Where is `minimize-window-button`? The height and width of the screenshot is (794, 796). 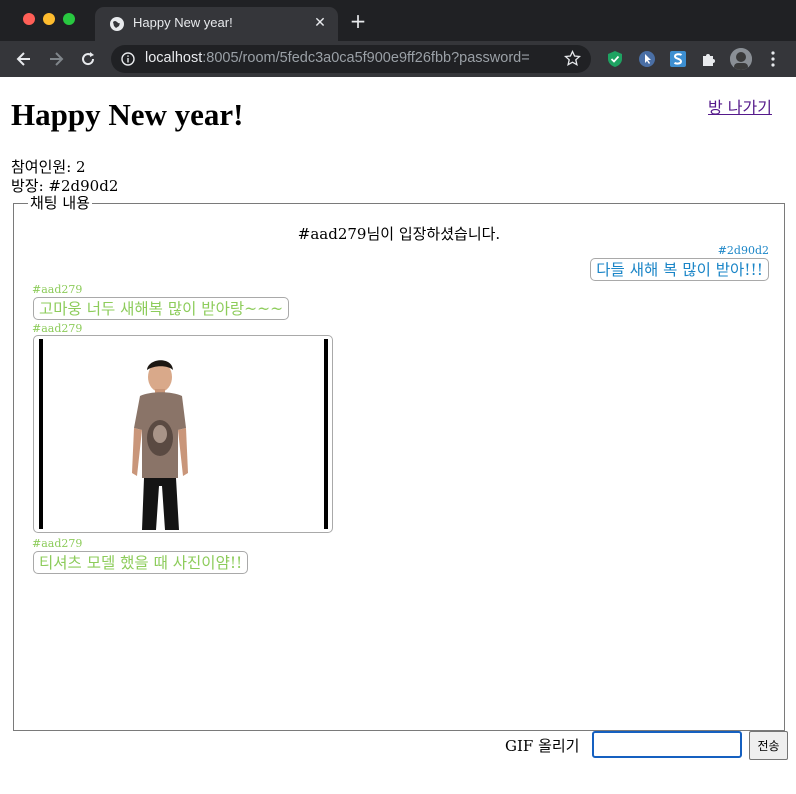 minimize-window-button is located at coordinates (49, 19).